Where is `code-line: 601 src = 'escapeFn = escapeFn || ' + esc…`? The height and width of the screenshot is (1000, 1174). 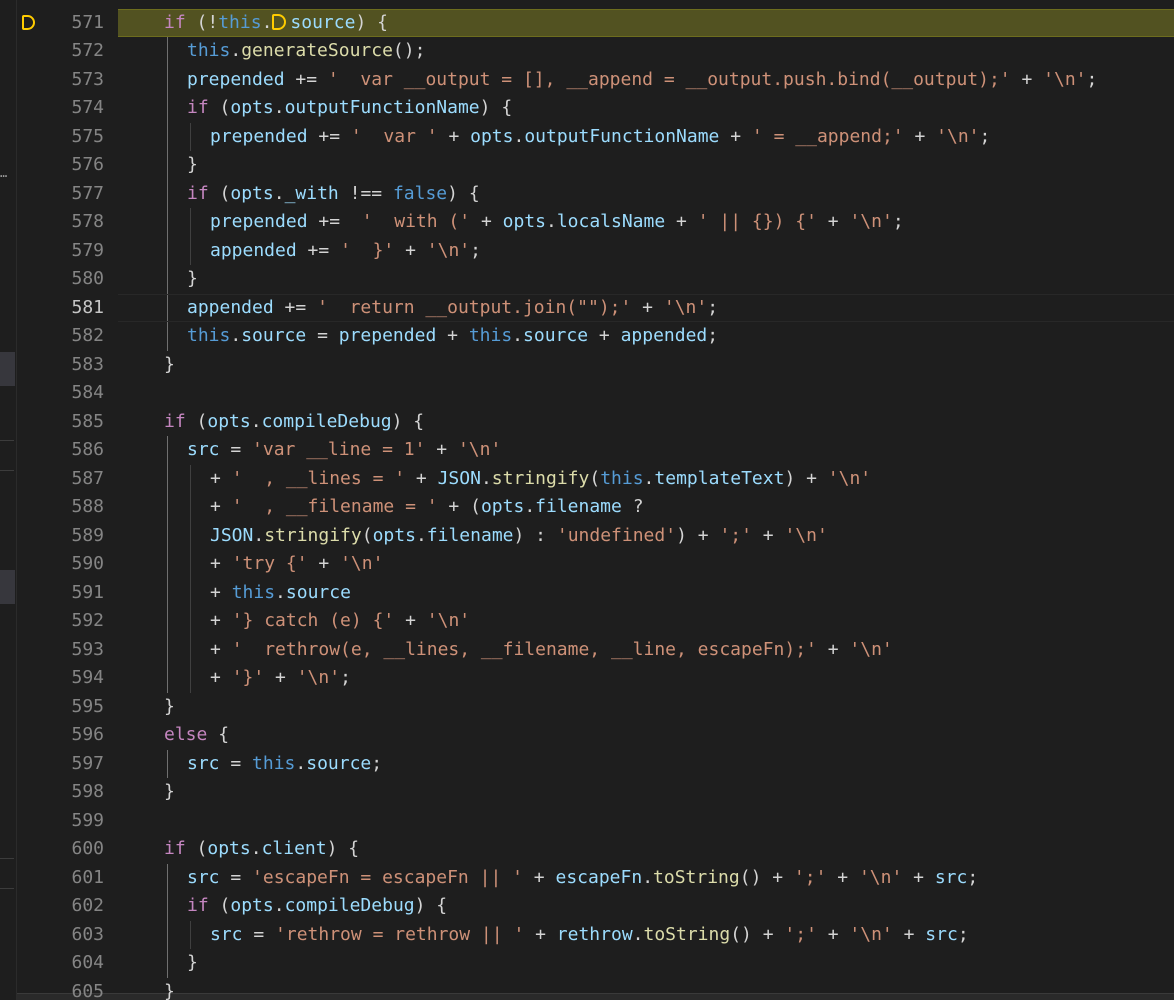 code-line: 601 src = 'escapeFn = escapeFn || ' + esc… is located at coordinates (595, 878).